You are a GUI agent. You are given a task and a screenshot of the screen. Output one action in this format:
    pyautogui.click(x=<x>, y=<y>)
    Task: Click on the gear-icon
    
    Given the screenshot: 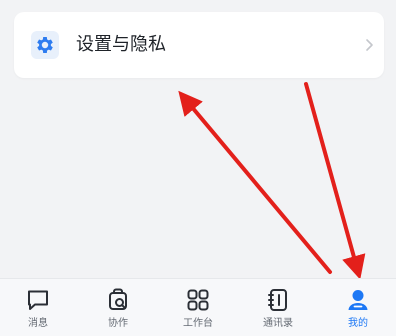 What is the action you would take?
    pyautogui.click(x=45, y=45)
    